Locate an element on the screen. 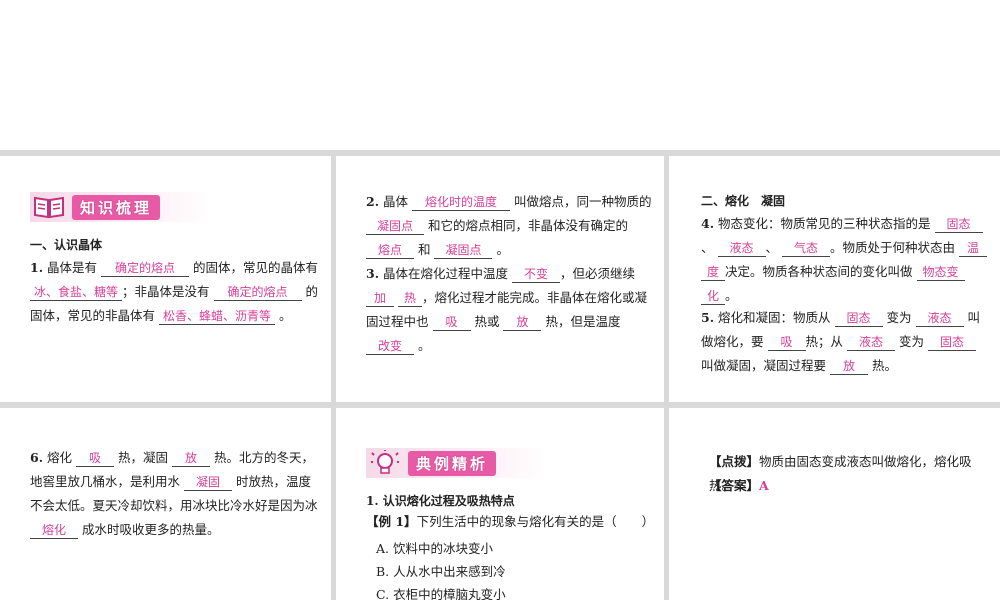  text: 热，但是温度 is located at coordinates (583, 321).